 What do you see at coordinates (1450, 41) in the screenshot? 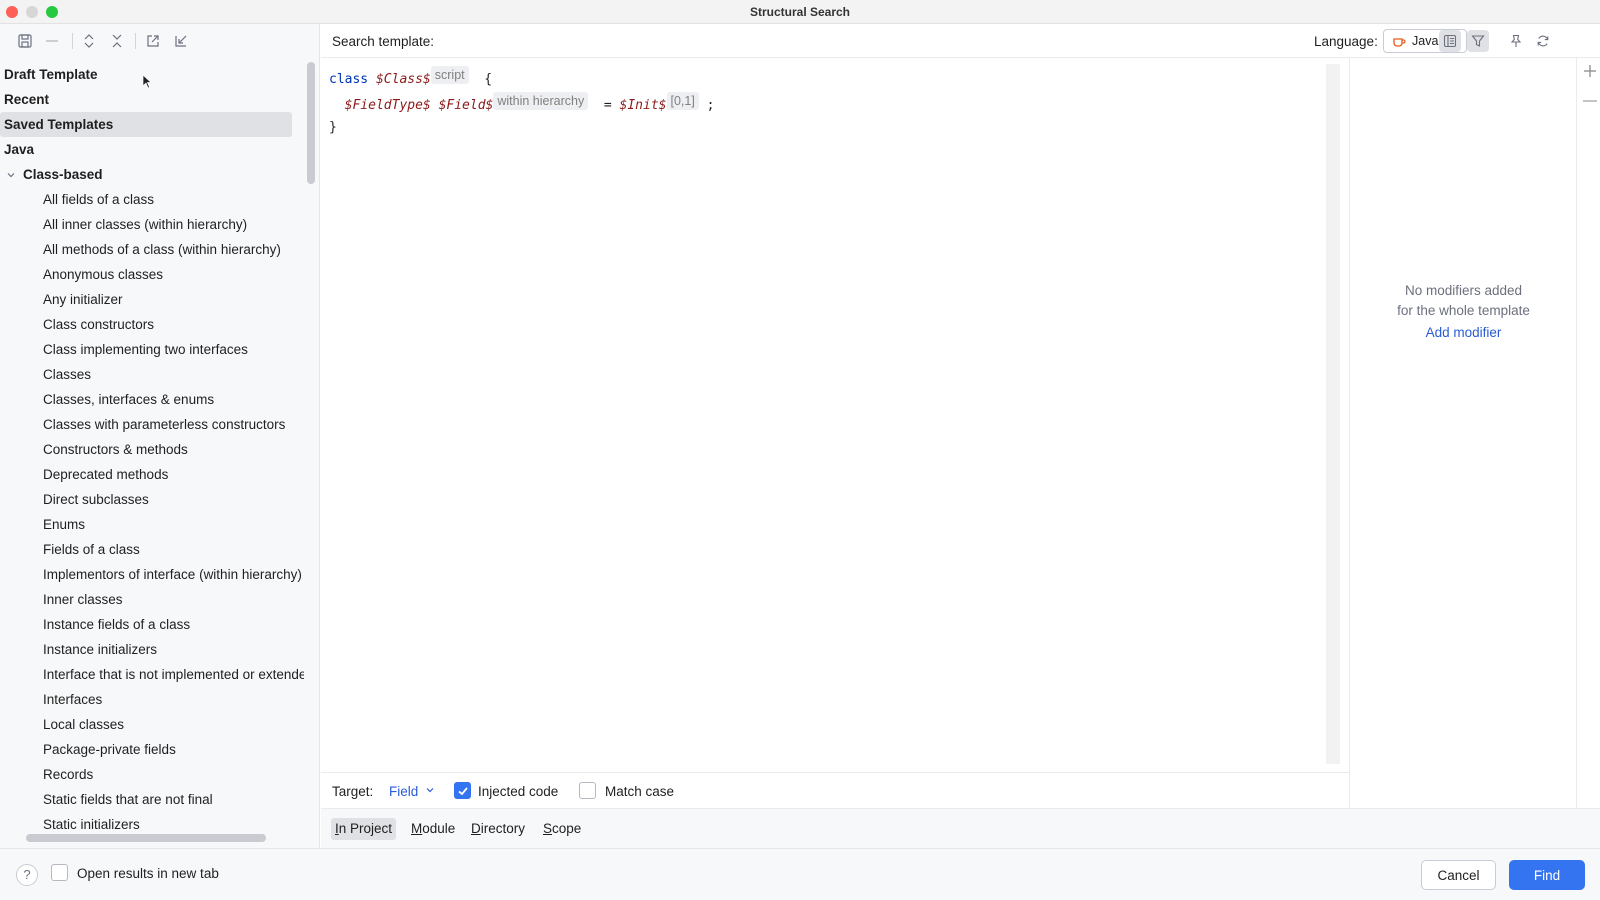
I see `filter-panel-icon` at bounding box center [1450, 41].